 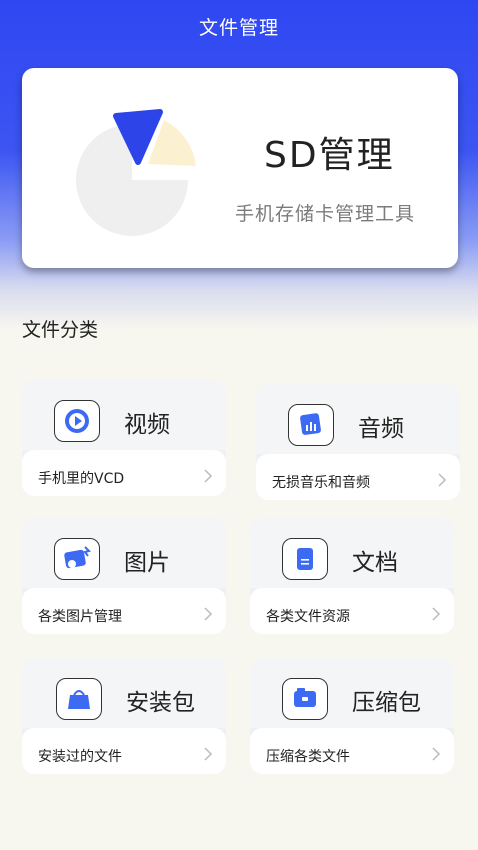 I want to click on document-icon, so click(x=305, y=559).